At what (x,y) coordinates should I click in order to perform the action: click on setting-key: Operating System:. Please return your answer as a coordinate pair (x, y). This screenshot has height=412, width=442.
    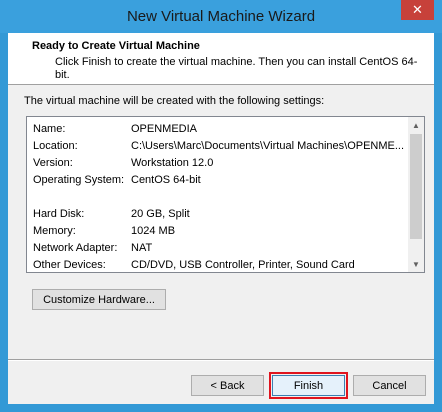
    Looking at the image, I should click on (79, 180).